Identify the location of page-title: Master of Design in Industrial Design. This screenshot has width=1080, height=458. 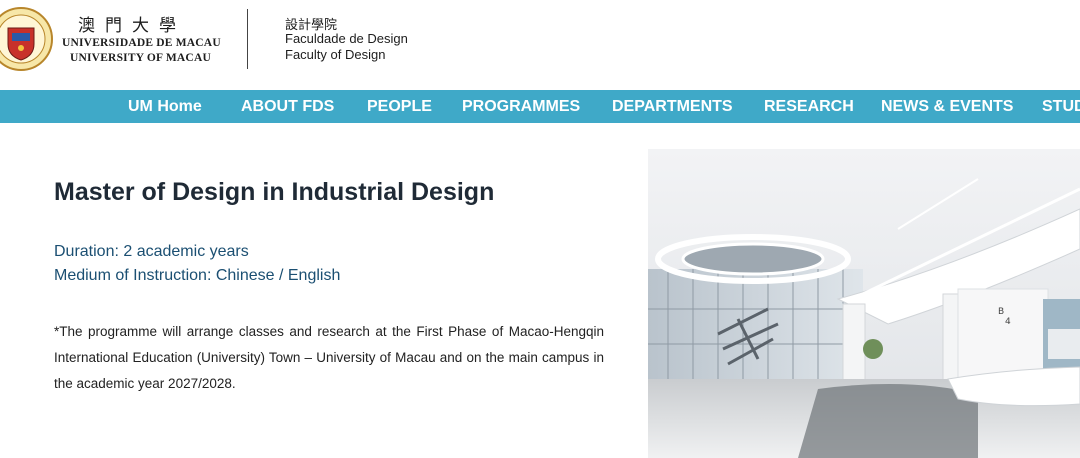
(274, 192).